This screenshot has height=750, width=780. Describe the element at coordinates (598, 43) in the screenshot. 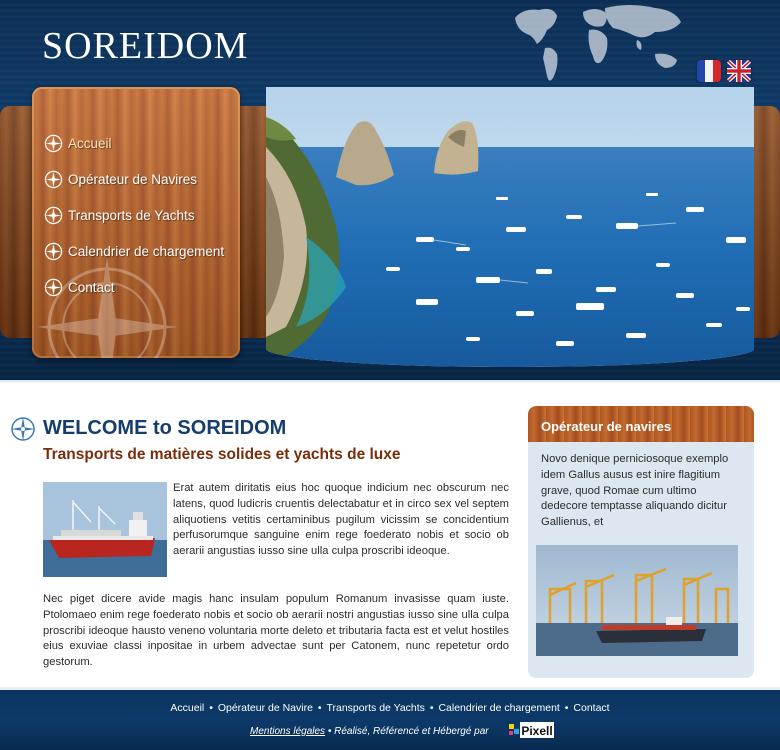

I see `world-map-icon` at that location.